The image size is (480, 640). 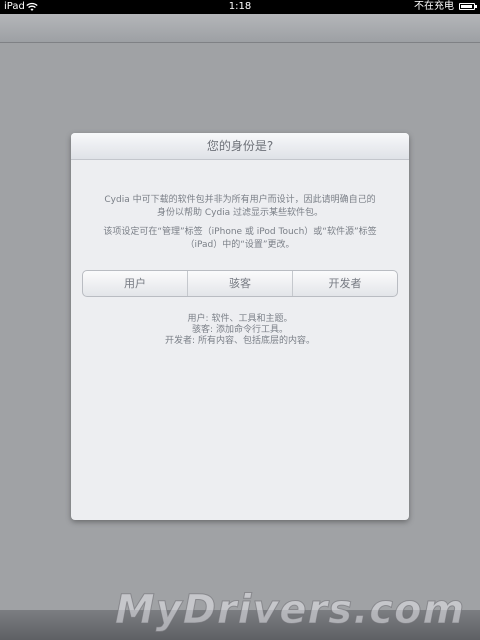 What do you see at coordinates (240, 319) in the screenshot?
I see `user-description: 用户: 软件、工具和主题。` at bounding box center [240, 319].